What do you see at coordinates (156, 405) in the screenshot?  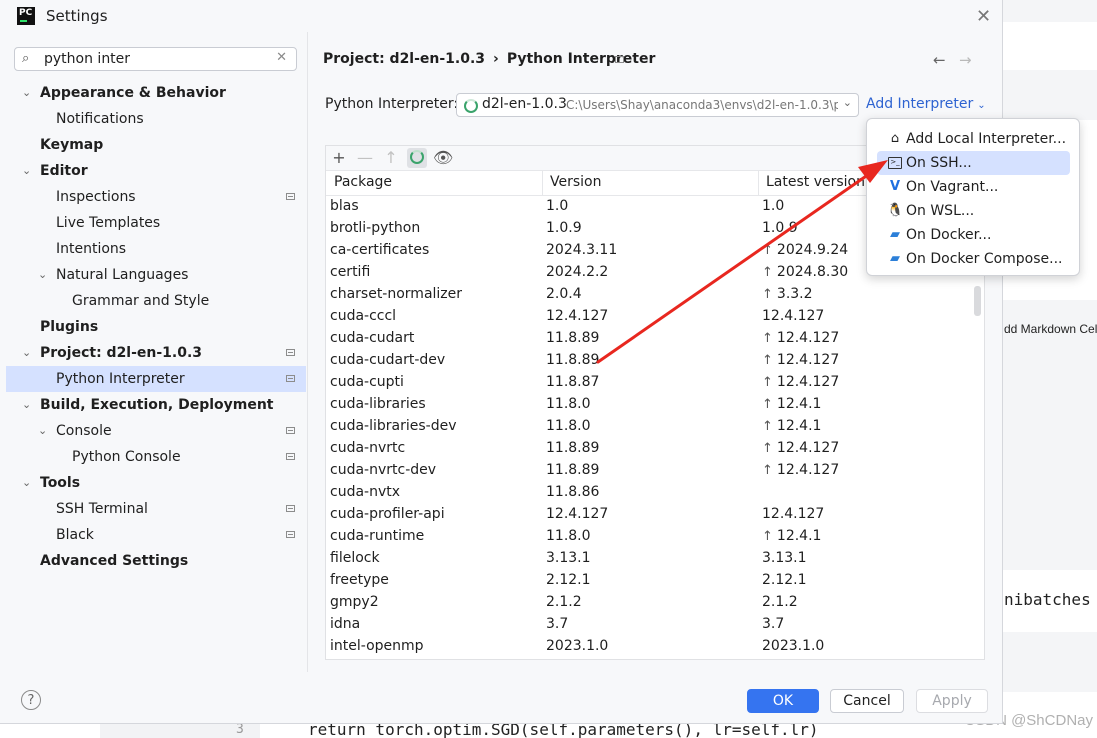 I see `sidebar-item: ⌄ Build, Execution, Deployment` at bounding box center [156, 405].